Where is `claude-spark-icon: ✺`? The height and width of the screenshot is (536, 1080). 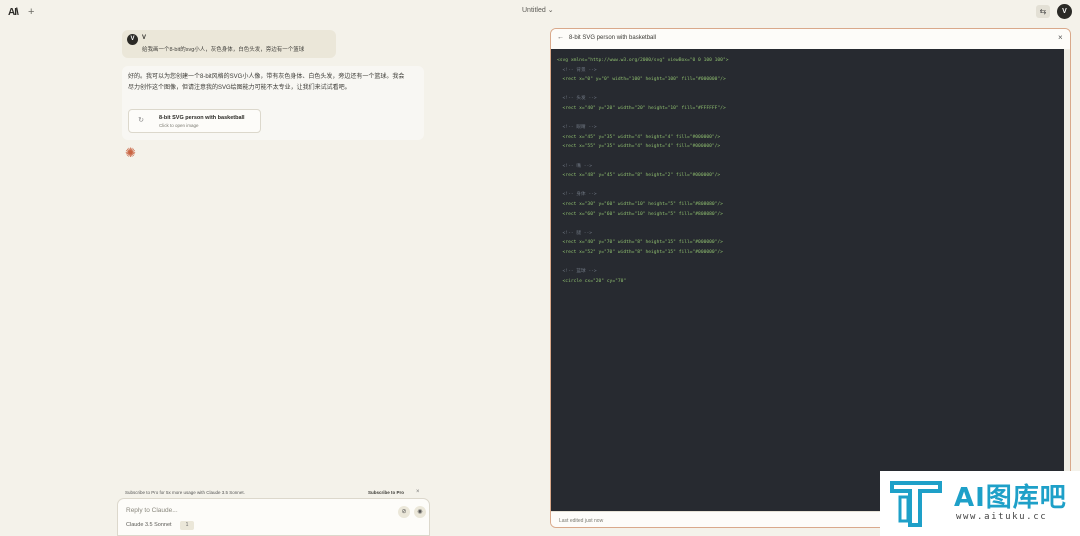
claude-spark-icon: ✺ is located at coordinates (130, 152).